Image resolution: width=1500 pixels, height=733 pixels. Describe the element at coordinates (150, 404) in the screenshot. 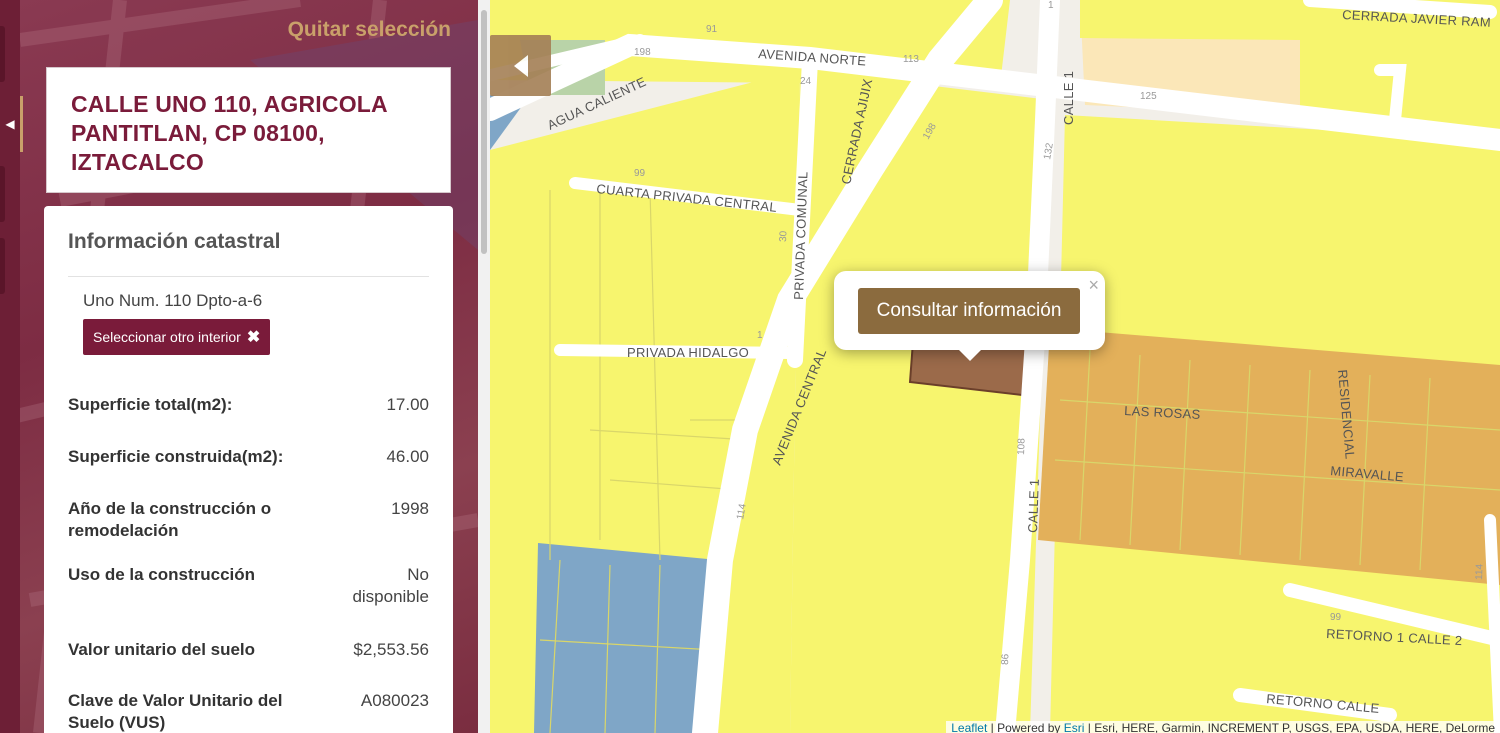

I see `info-label: Superficie total(m2):` at that location.